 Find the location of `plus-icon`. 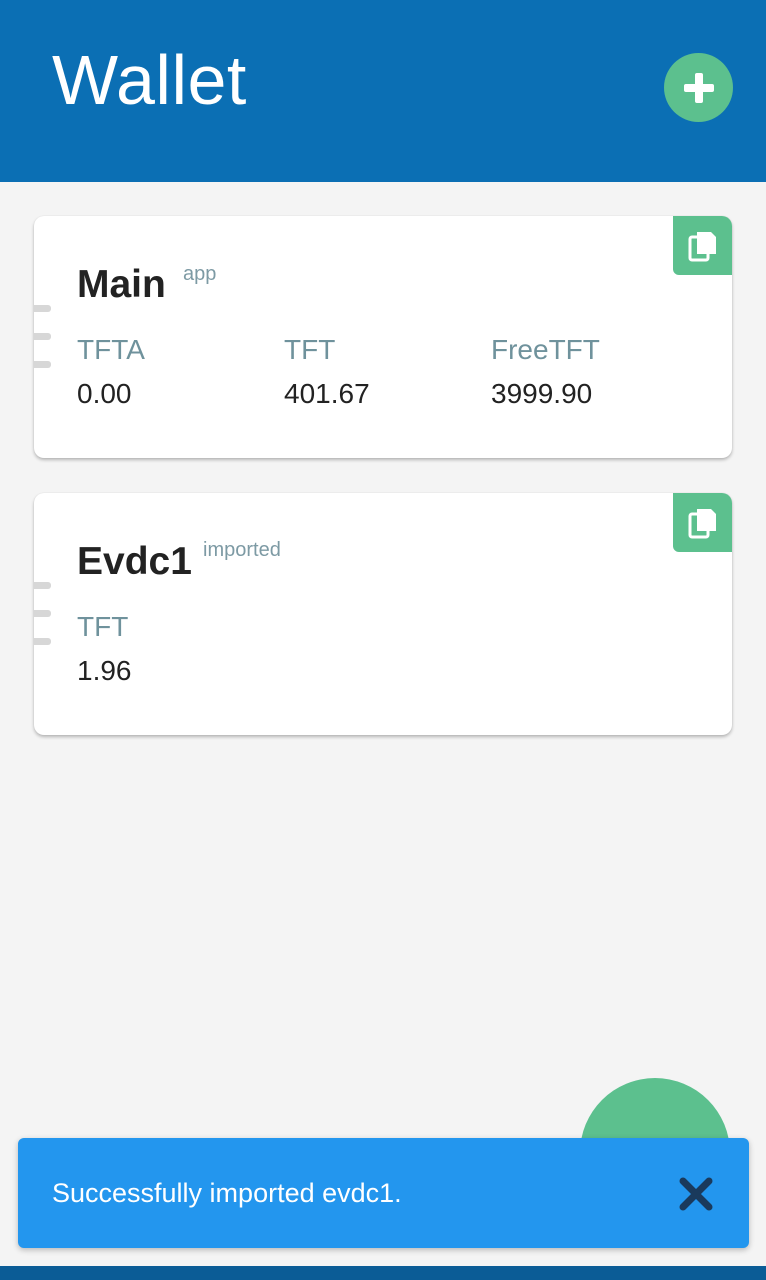

plus-icon is located at coordinates (698, 87).